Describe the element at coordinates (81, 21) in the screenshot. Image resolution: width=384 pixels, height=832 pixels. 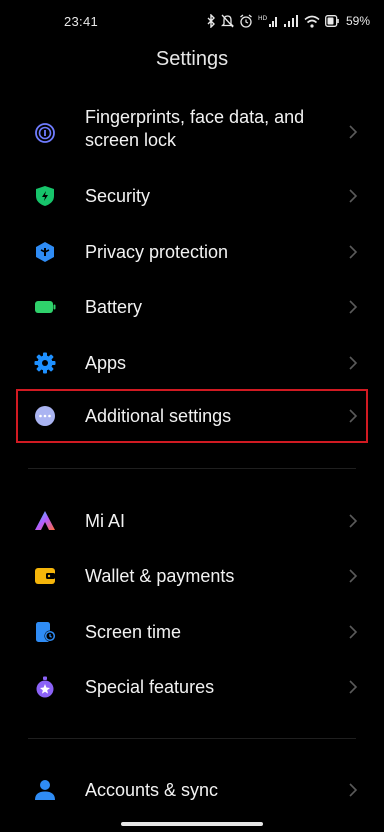
I see `status-time: 23:41` at that location.